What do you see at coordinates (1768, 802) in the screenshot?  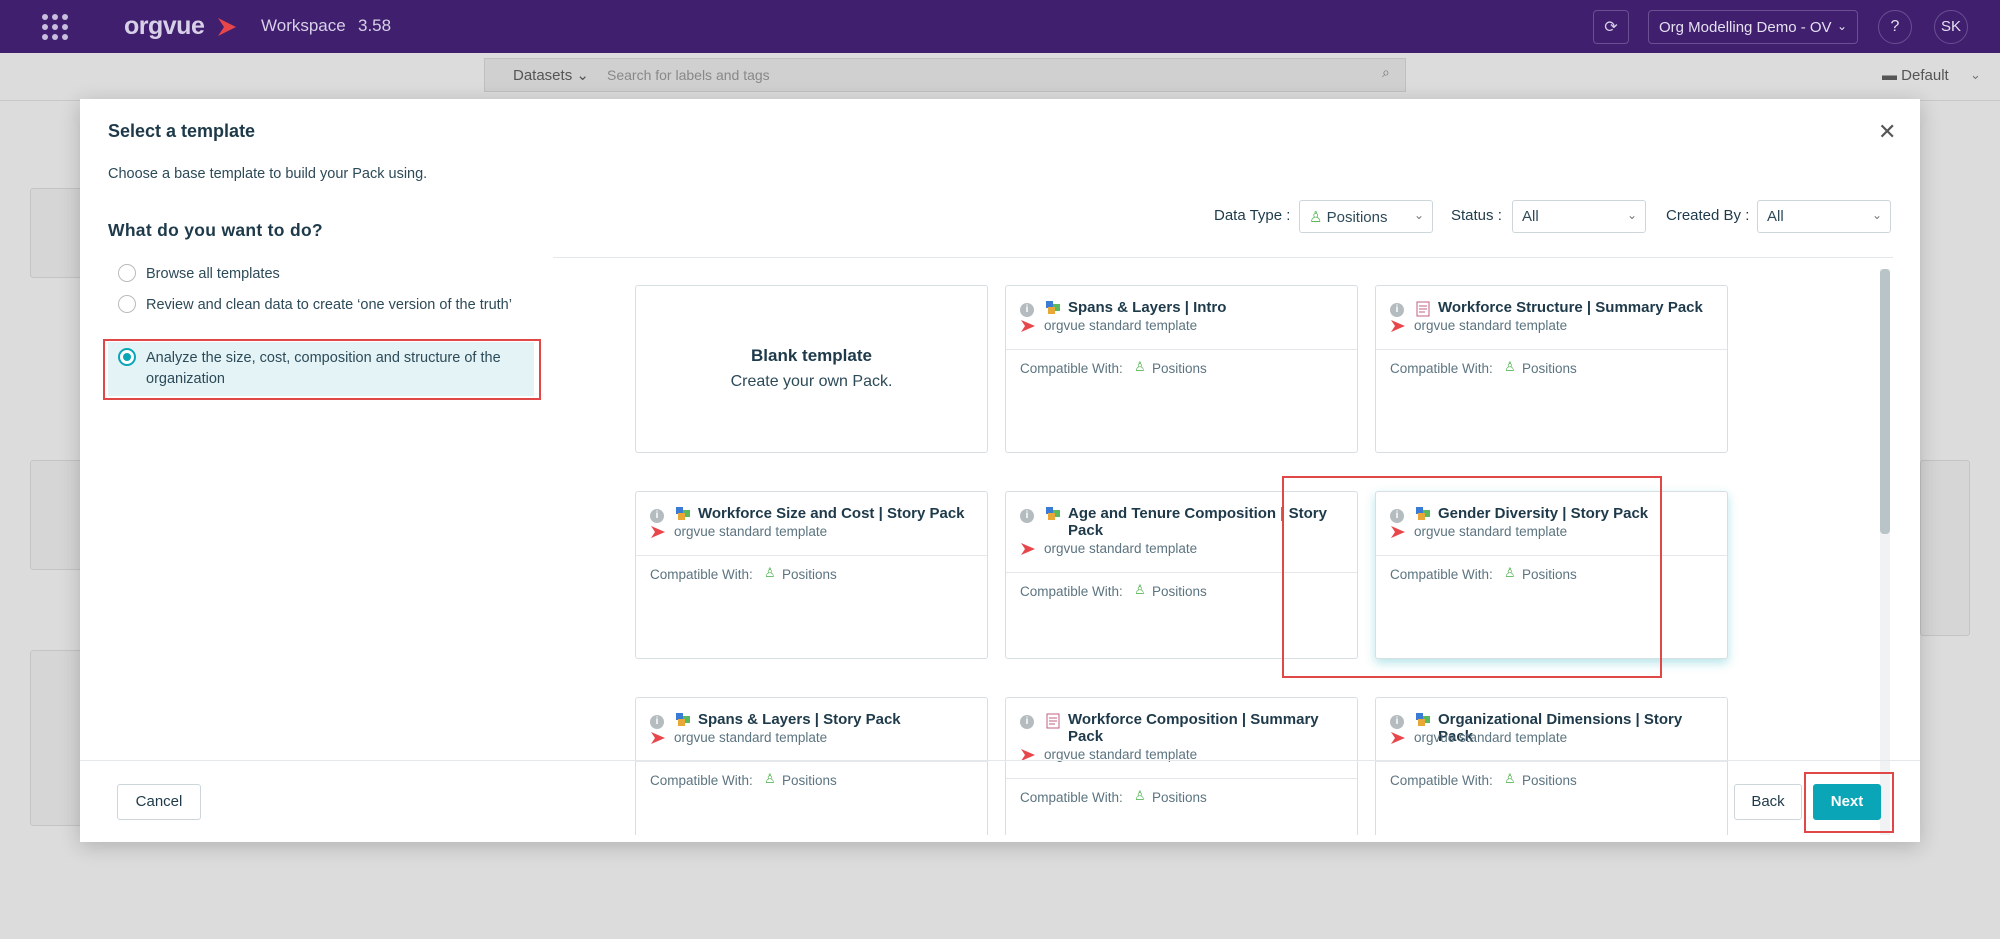 I see `back-button: Back` at bounding box center [1768, 802].